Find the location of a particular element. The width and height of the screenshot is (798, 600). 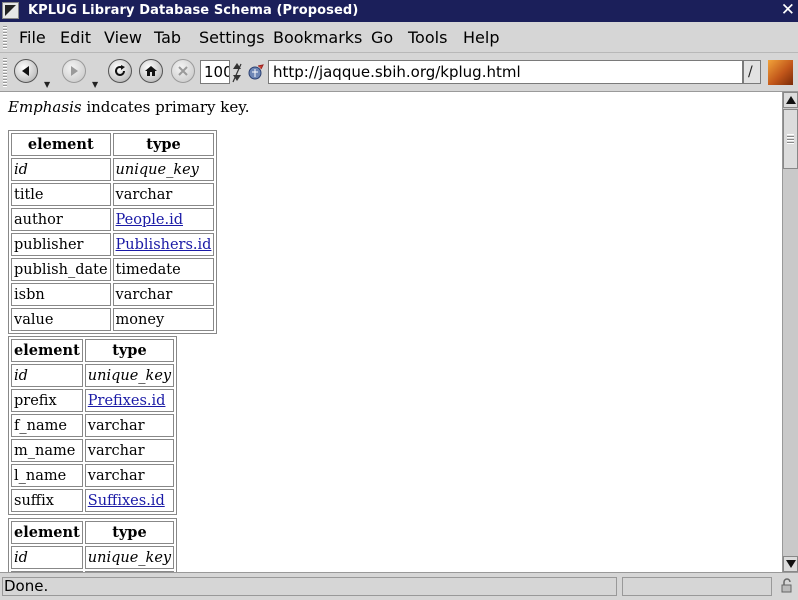

home-button is located at coordinates (151, 71).